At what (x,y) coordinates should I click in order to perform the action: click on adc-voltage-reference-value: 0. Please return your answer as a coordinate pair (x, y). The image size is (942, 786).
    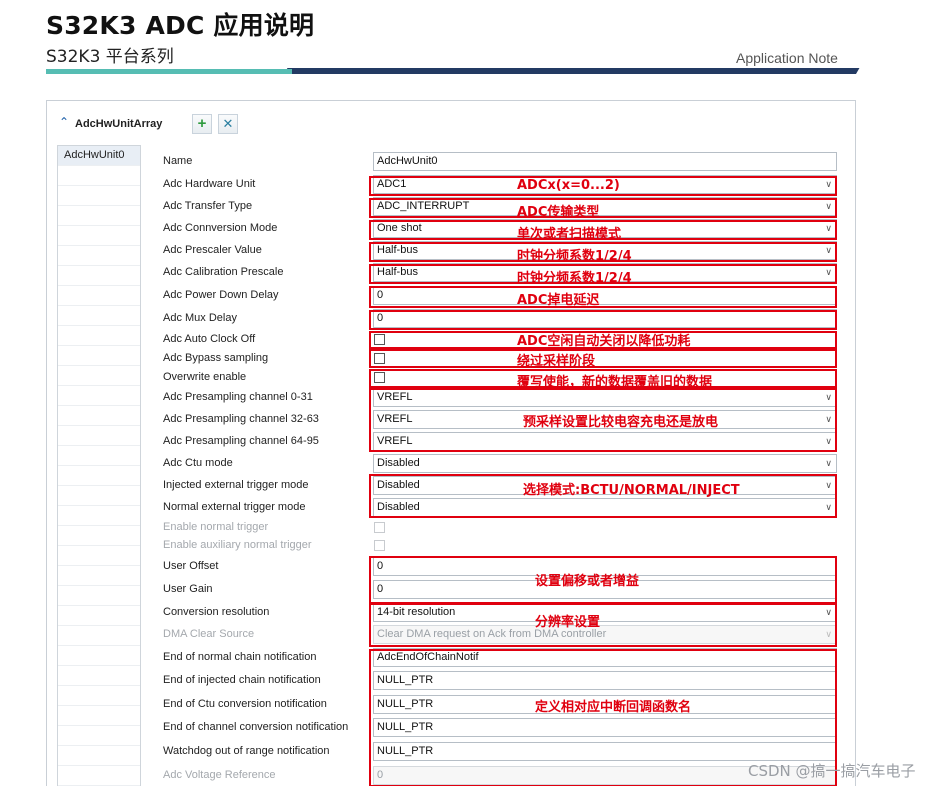
    Looking at the image, I should click on (380, 775).